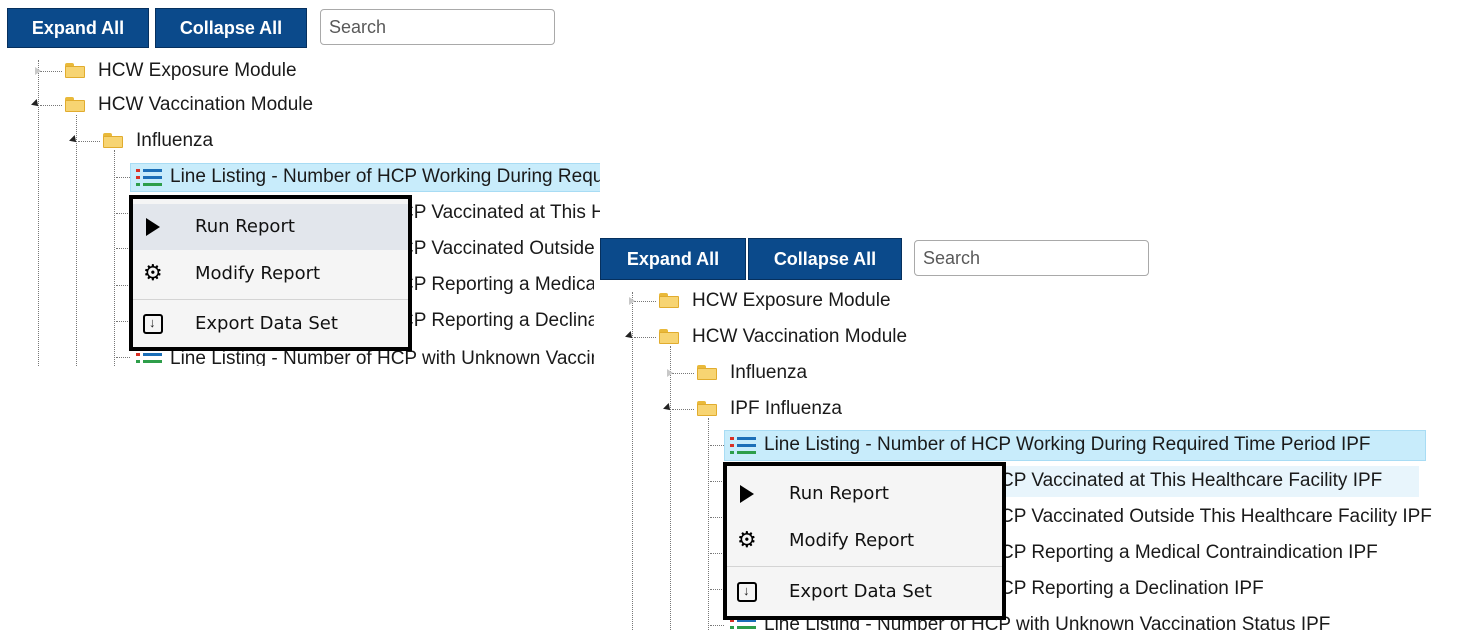 This screenshot has width=1472, height=630. I want to click on report-item: CP Reporting a Medical Contraindication, so click(500, 285).